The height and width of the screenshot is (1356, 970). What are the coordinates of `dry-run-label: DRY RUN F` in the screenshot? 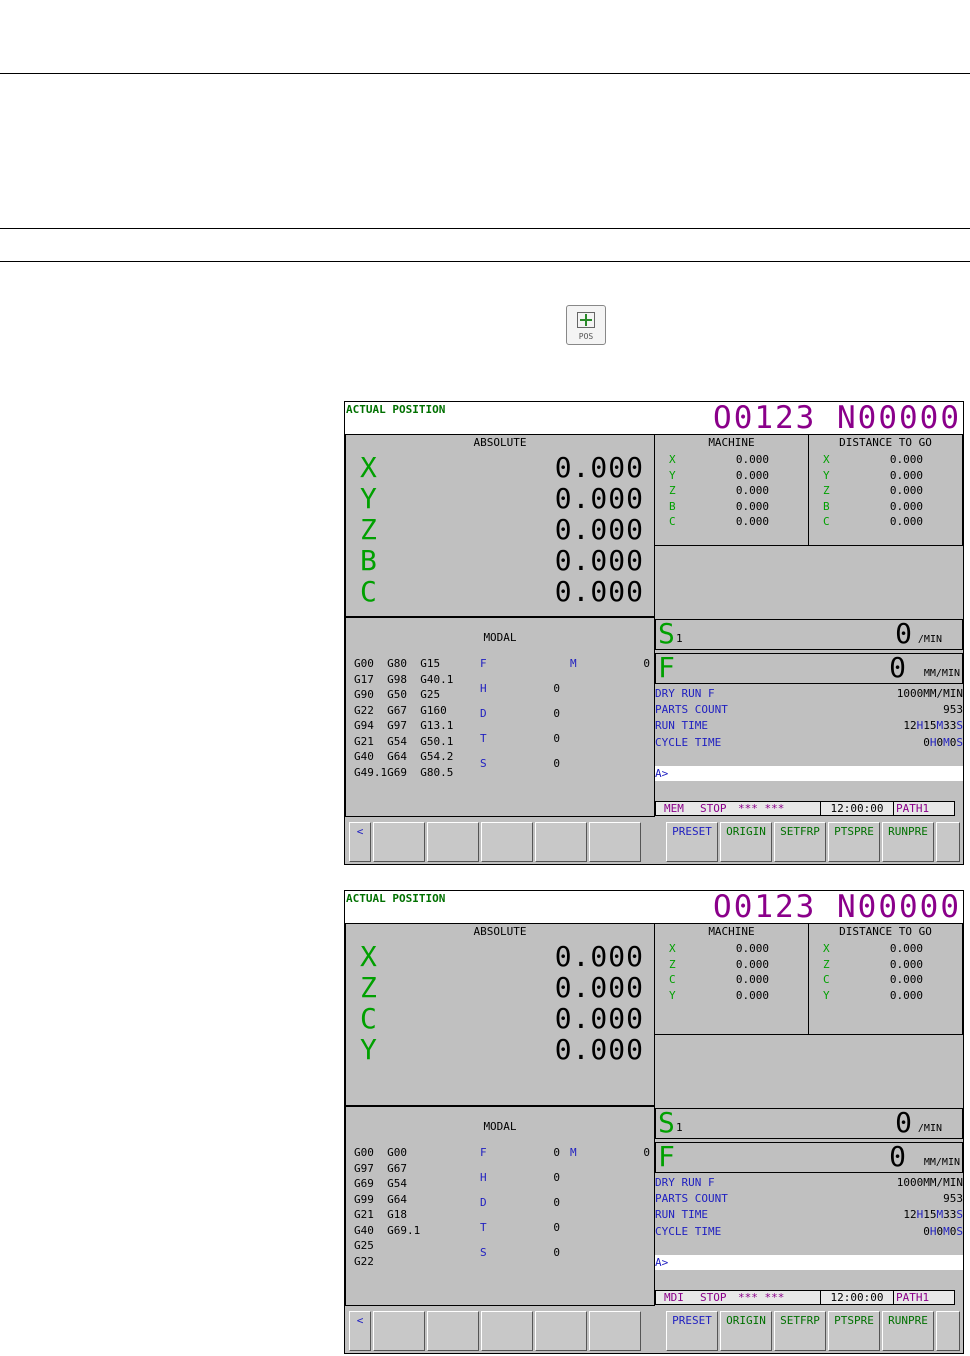 It's located at (685, 1182).